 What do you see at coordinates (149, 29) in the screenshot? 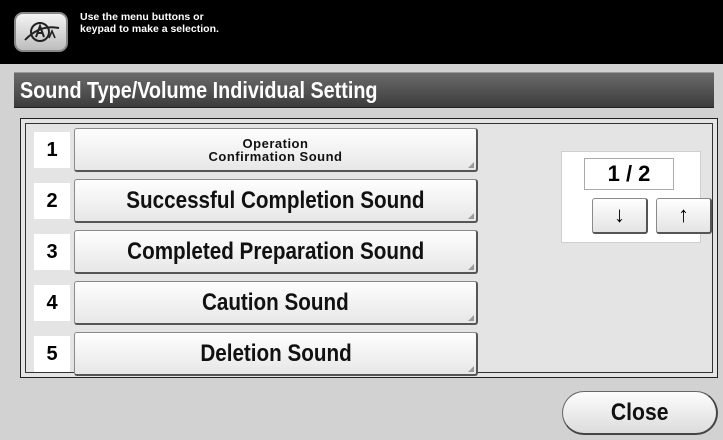
I see `instruction-line-2: keypad to make a selection.` at bounding box center [149, 29].